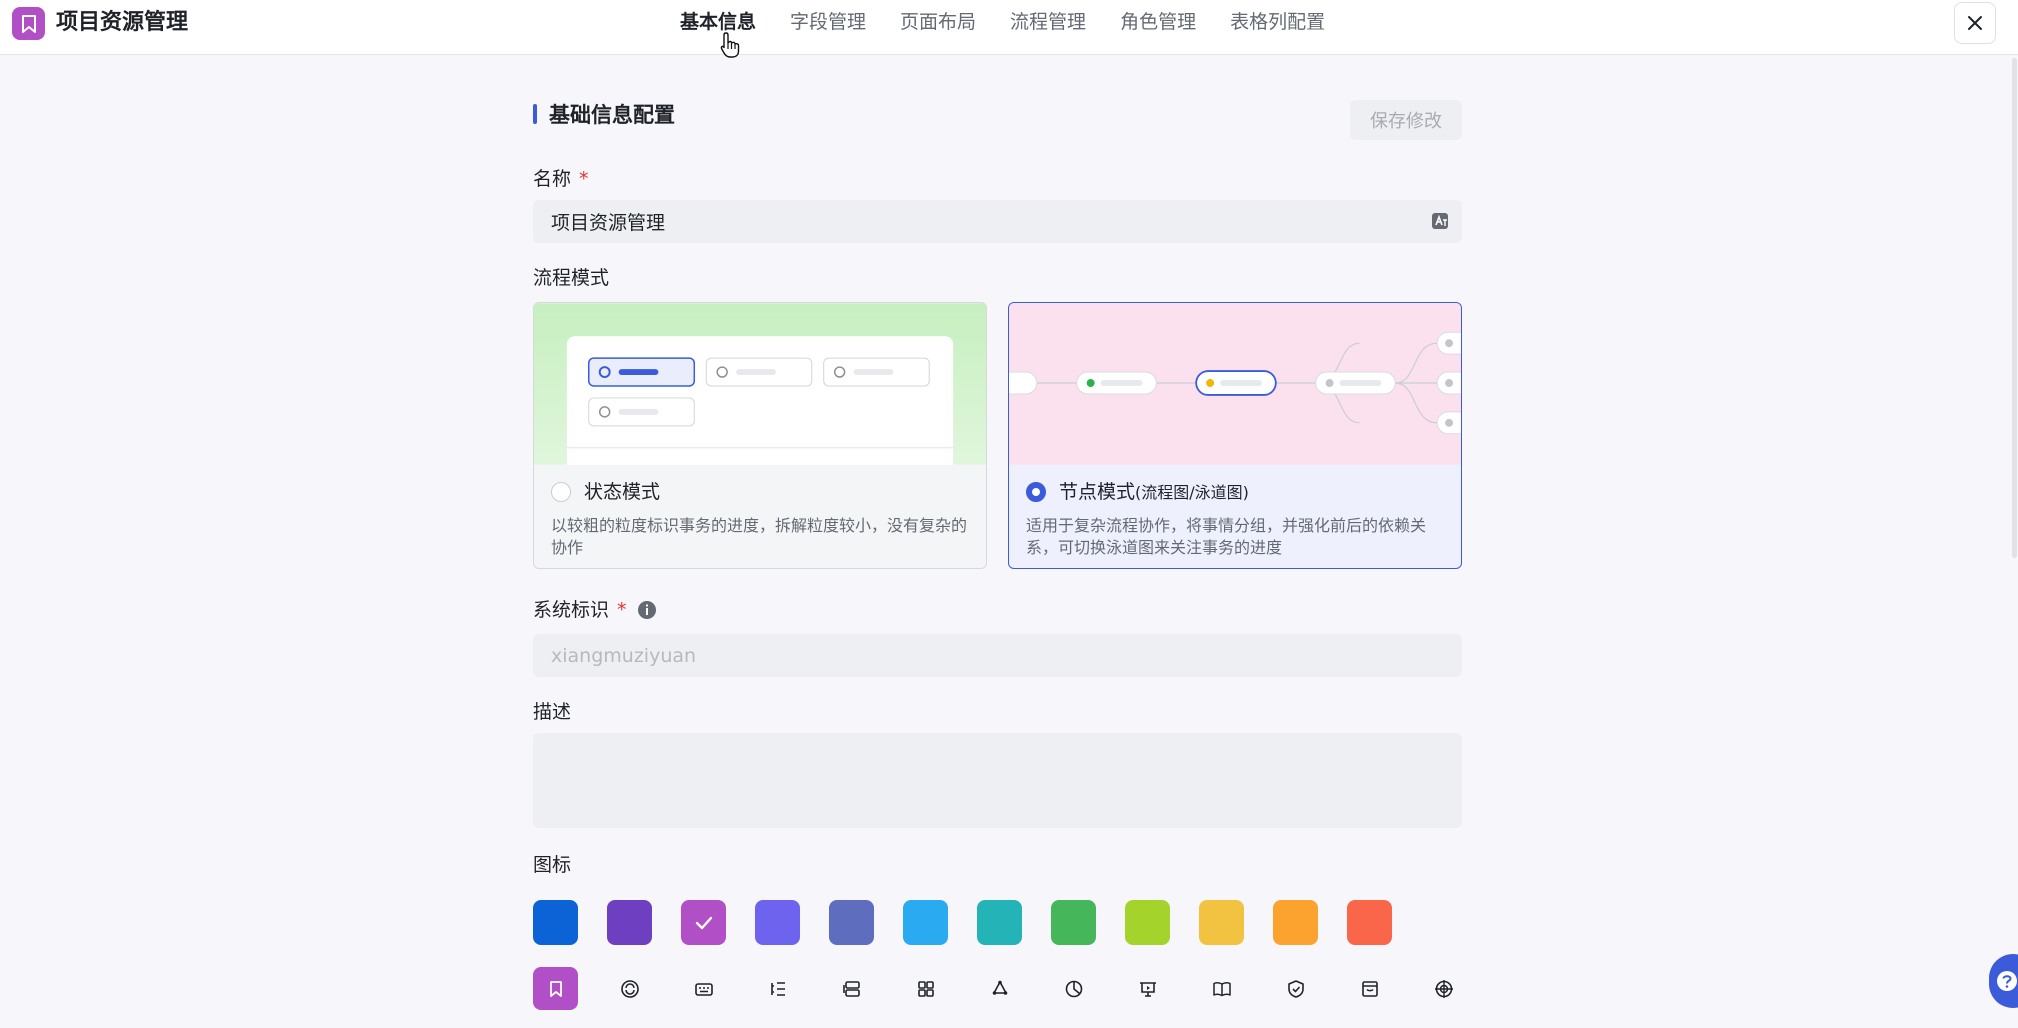 This screenshot has width=2018, height=1028. Describe the element at coordinates (571, 278) in the screenshot. I see `flow-mode-label: 流程模式` at that location.